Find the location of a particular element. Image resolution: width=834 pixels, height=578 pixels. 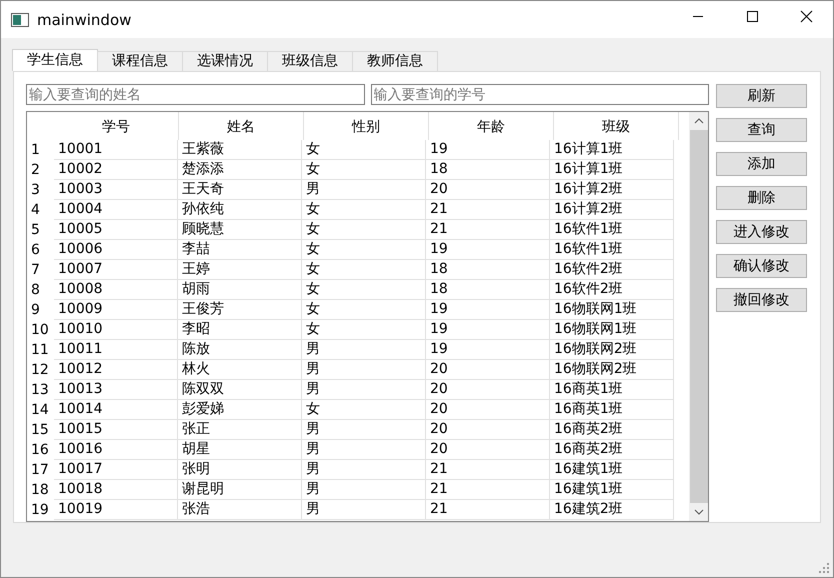

table-cell: 王紫薇 is located at coordinates (240, 150).